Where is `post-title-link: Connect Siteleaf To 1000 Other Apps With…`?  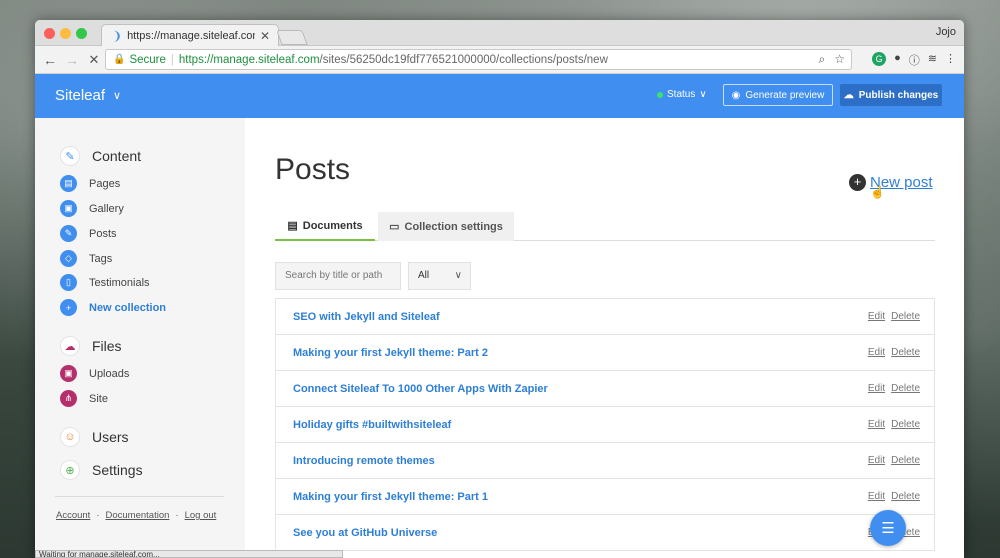
post-title-link: Connect Siteleaf To 1000 Other Apps With… is located at coordinates (420, 389).